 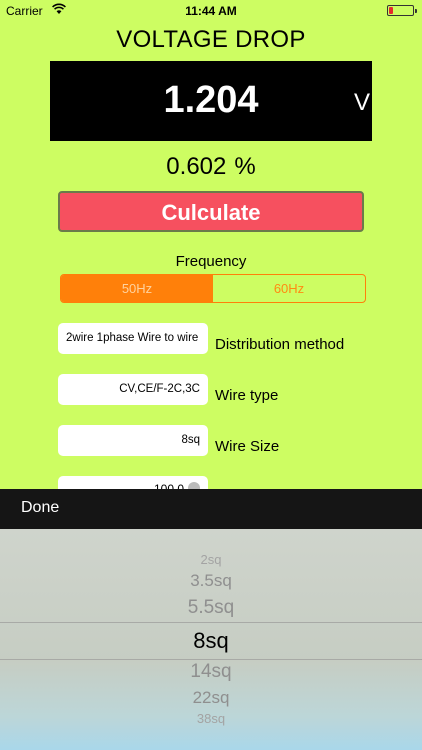 I want to click on distribution-method-field: 2wire 1phase Wire to wire, so click(x=133, y=338).